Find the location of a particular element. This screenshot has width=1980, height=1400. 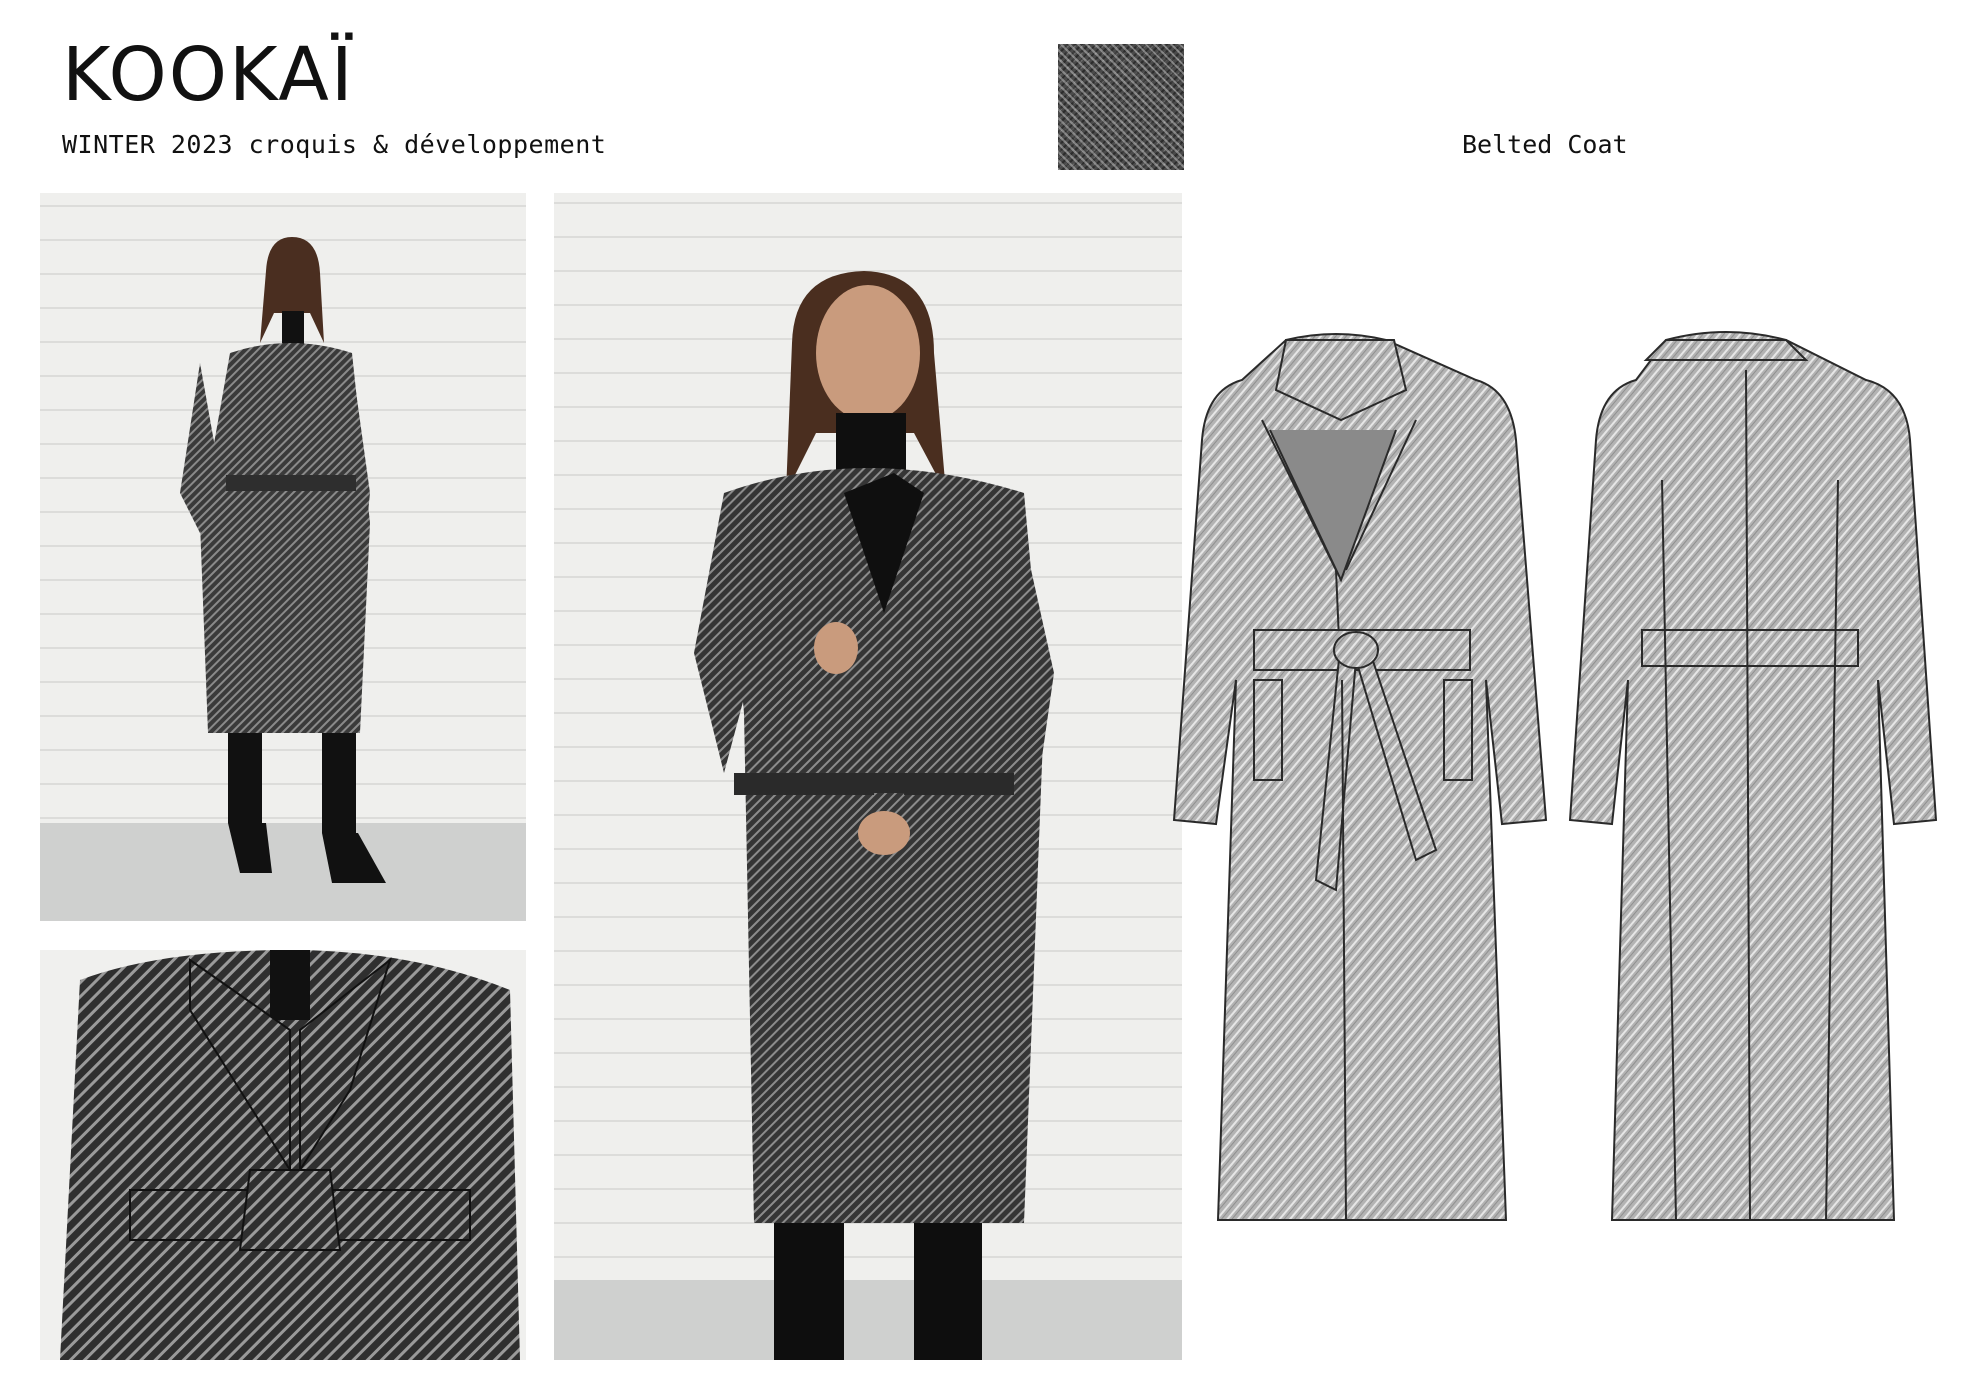

coat-detail is located at coordinates (290, 1155).